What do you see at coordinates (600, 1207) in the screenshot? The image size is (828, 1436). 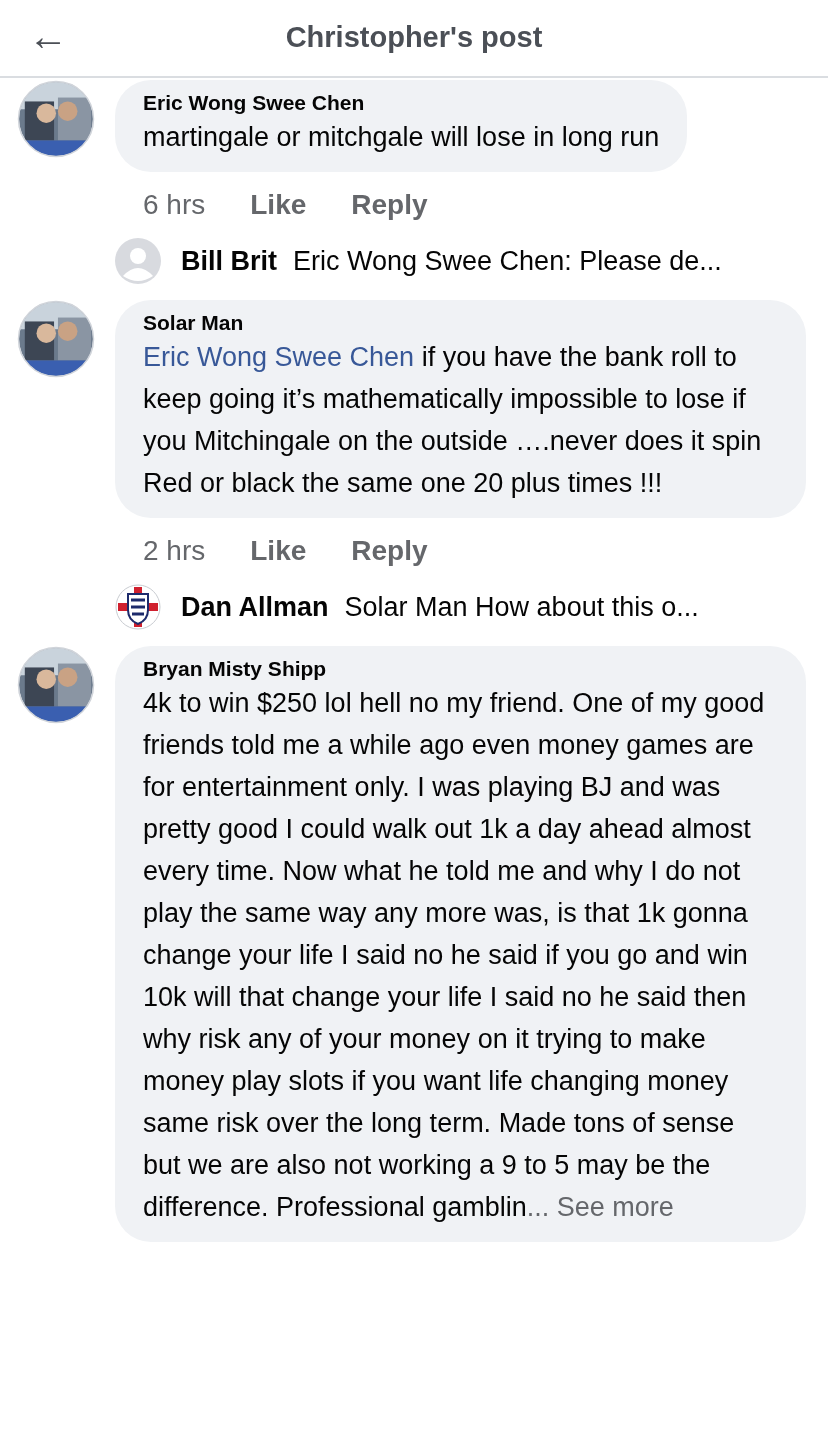 I see `see-more-link: ... See more` at bounding box center [600, 1207].